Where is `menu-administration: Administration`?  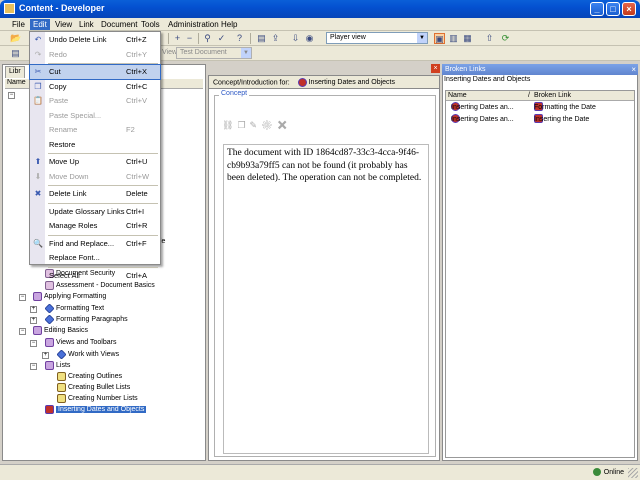 menu-administration: Administration is located at coordinates (193, 24).